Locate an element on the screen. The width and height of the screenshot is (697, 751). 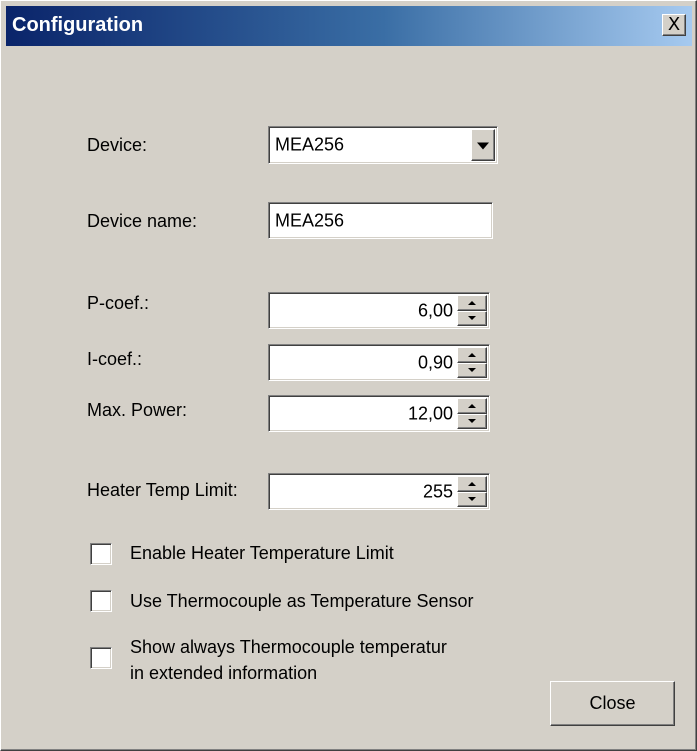
enable-heater-limit-label: Enable Heater Temperature Limit is located at coordinates (262, 553).